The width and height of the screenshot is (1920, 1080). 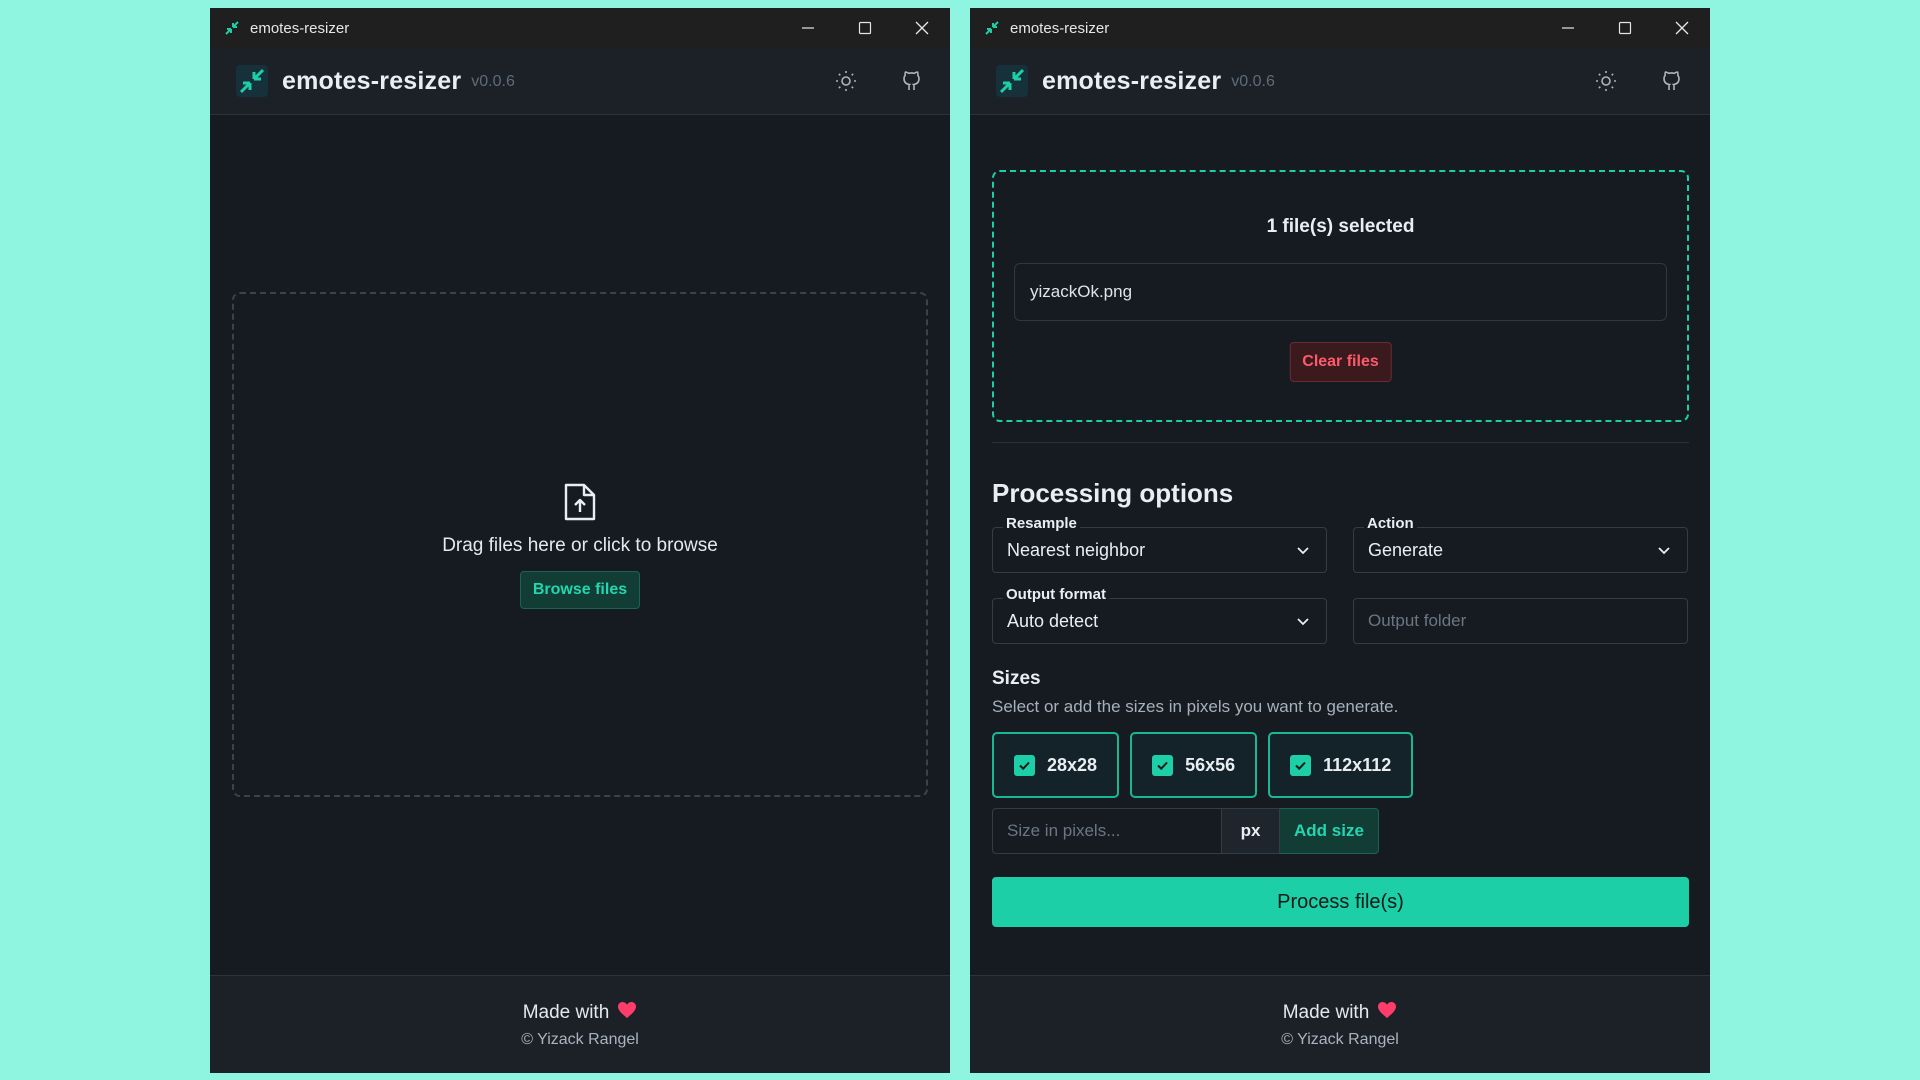 I want to click on size-chips: 28x28 56x56 112x112, so click(x=1203, y=765).